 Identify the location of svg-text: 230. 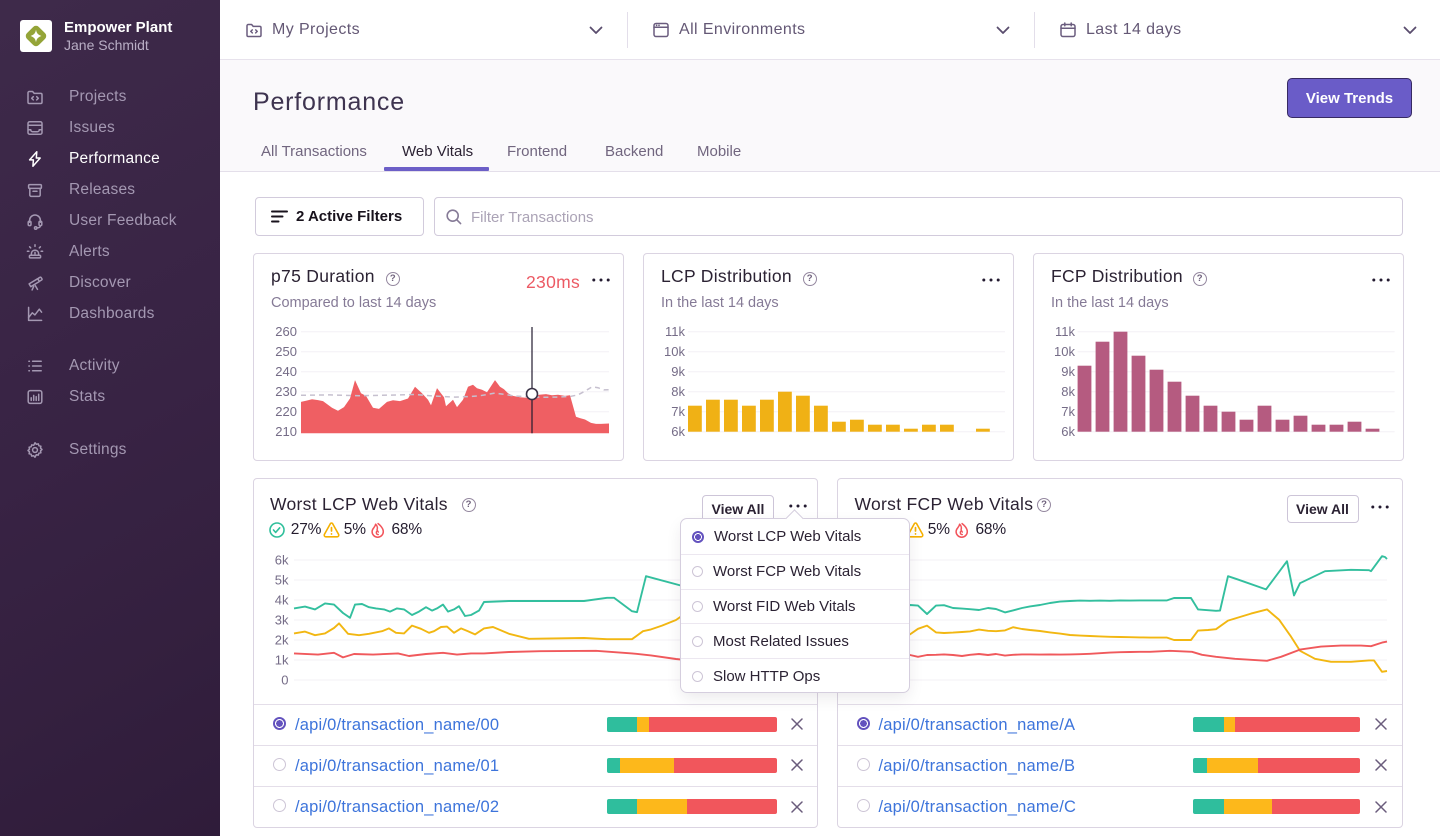
(286, 391).